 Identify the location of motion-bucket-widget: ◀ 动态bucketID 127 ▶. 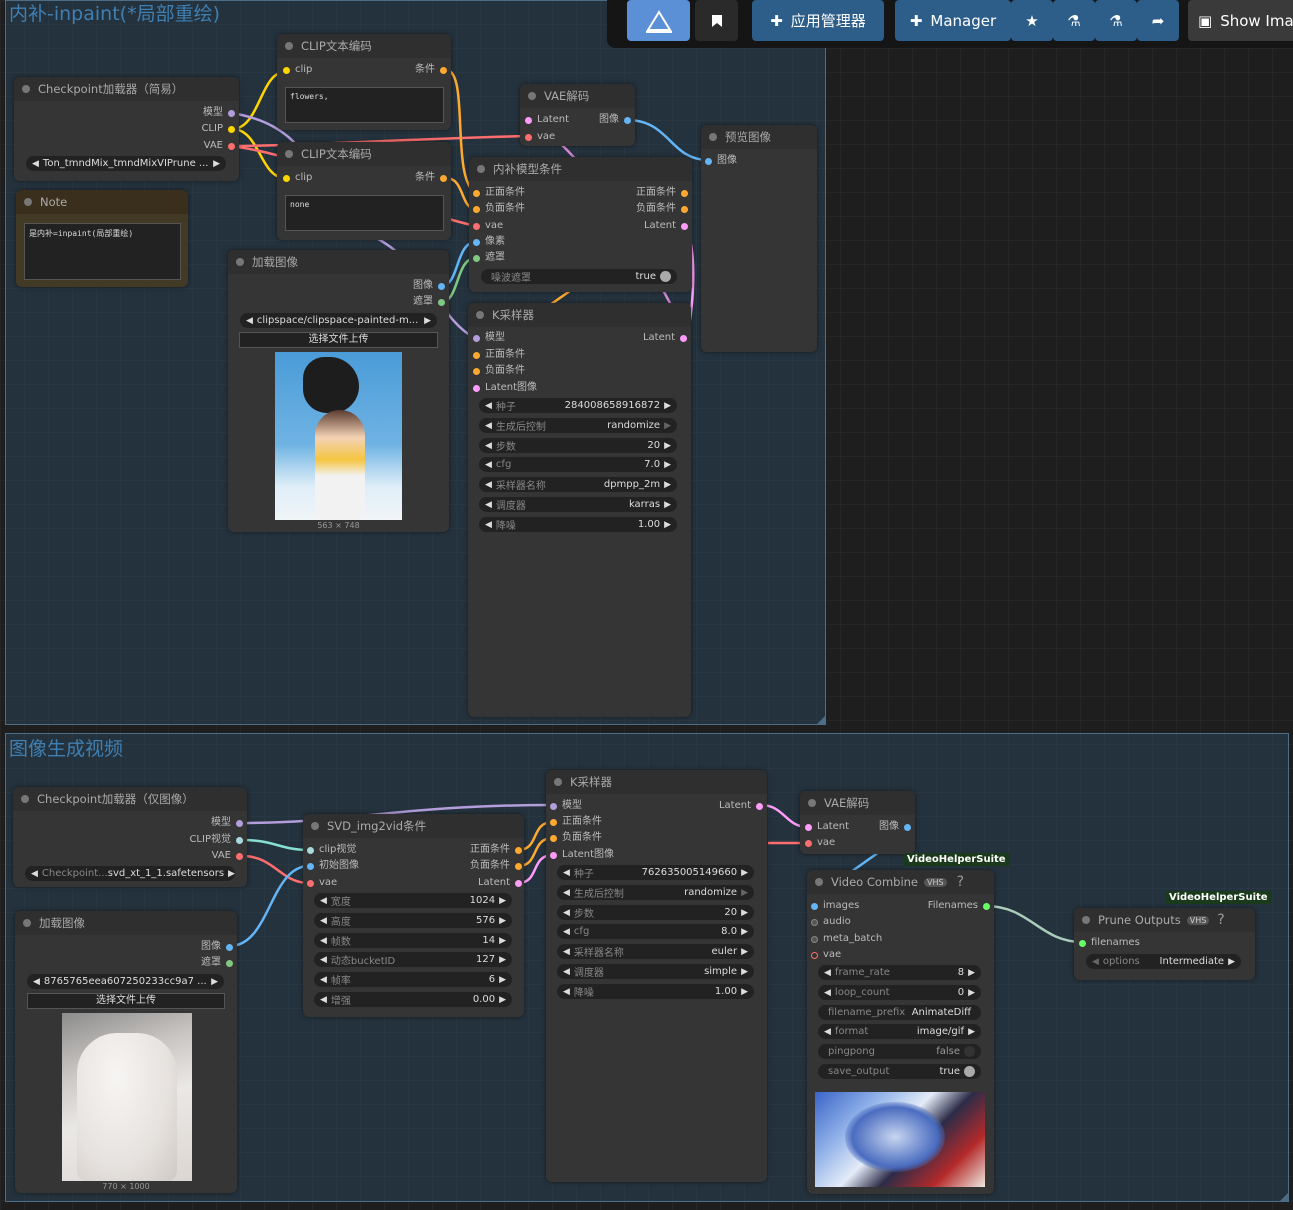
(413, 959).